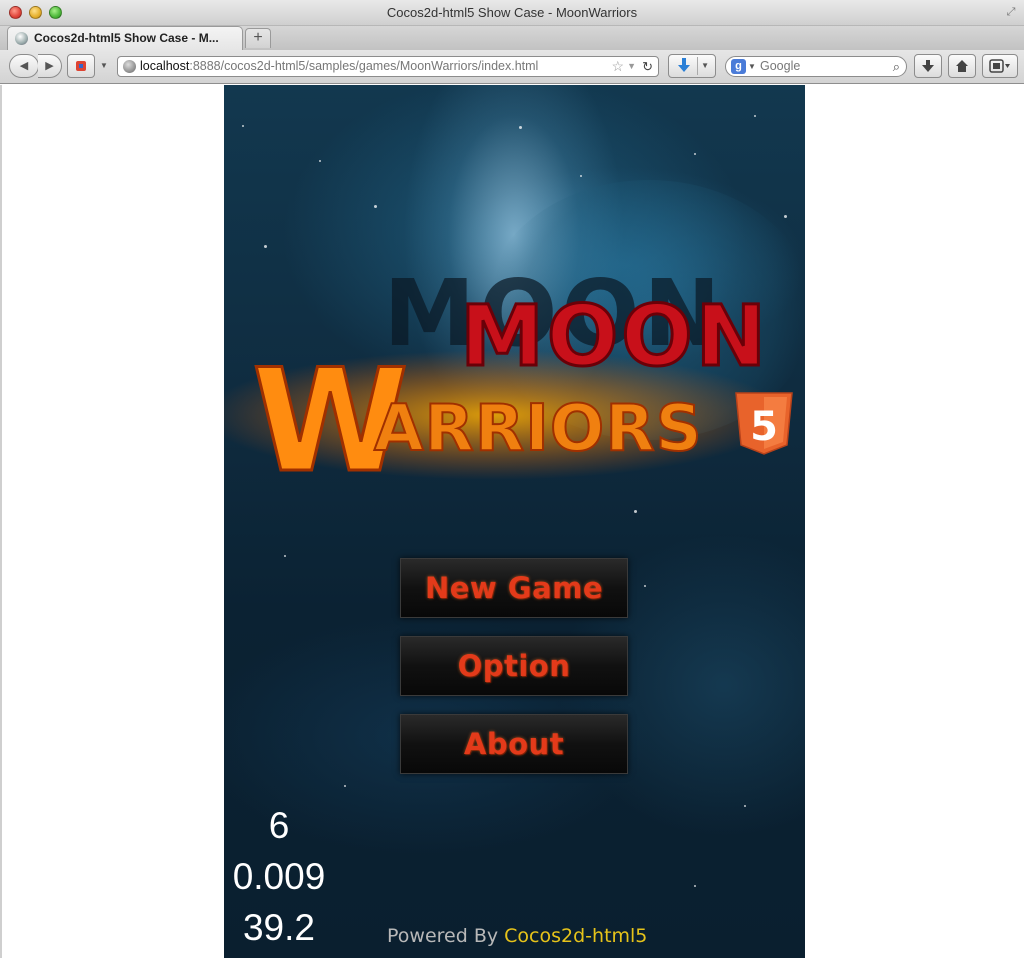  Describe the element at coordinates (692, 66) in the screenshot. I see `download-button-group: ▼` at that location.